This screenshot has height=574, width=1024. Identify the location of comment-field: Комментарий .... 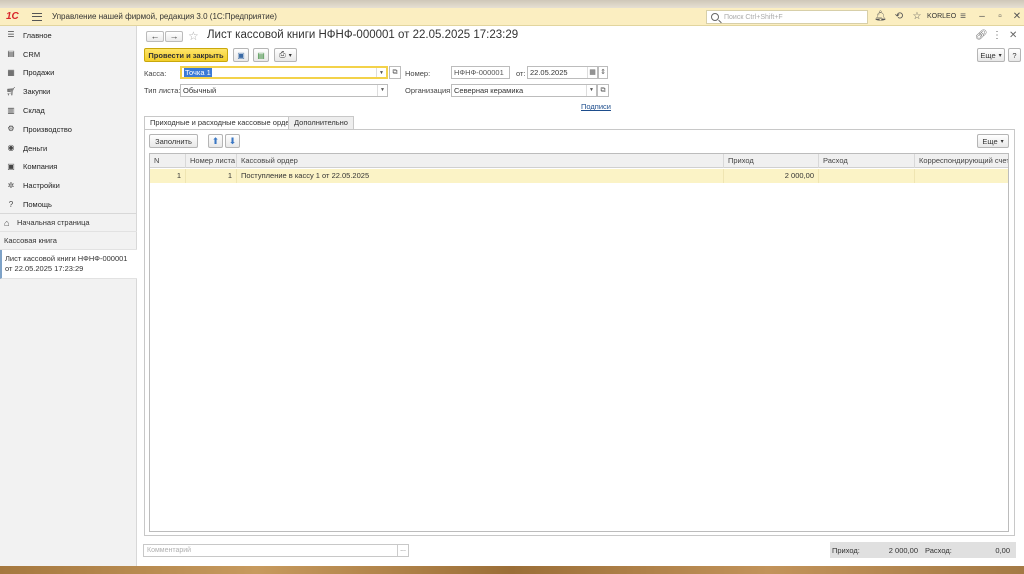
(276, 550).